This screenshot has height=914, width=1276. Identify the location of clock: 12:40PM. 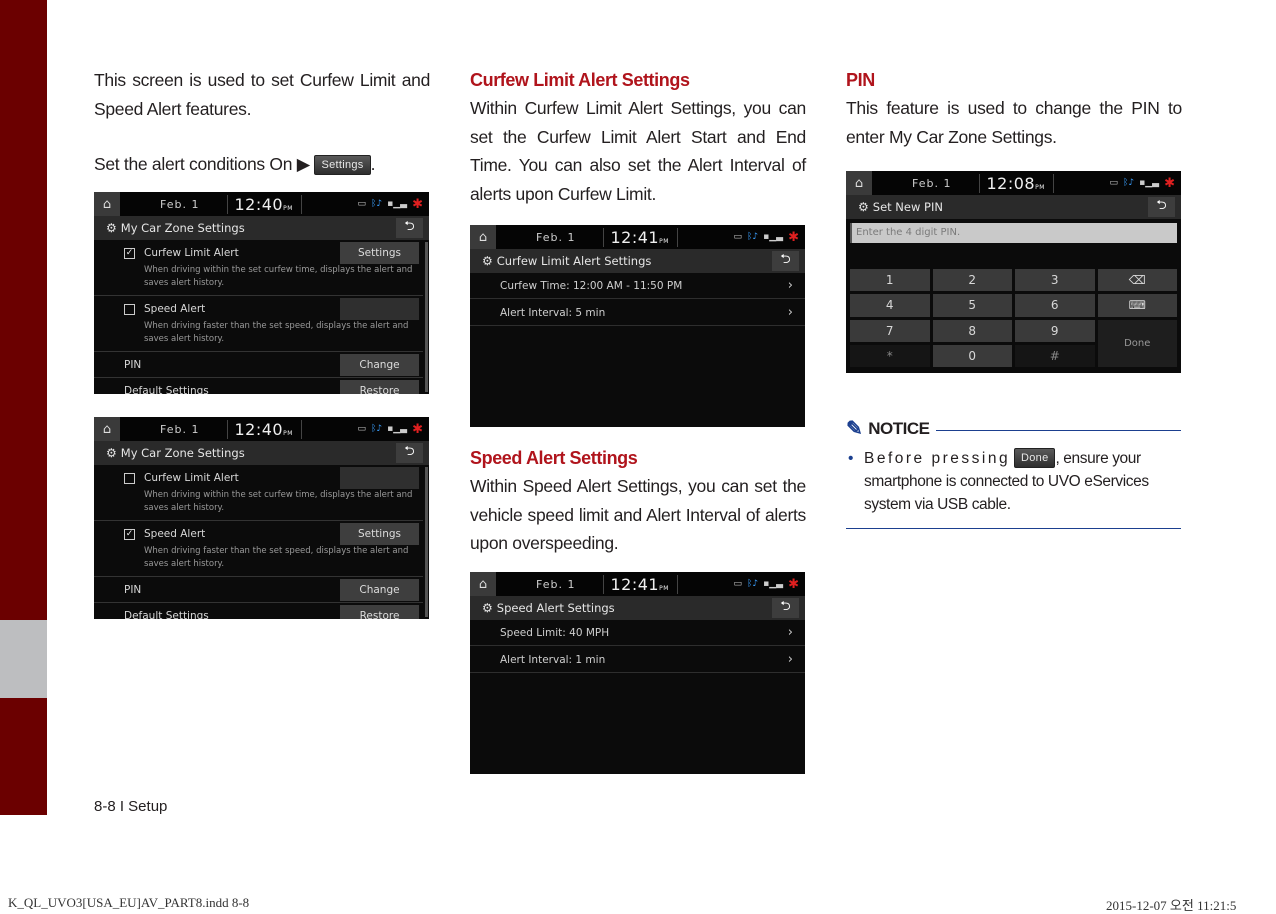
(264, 429).